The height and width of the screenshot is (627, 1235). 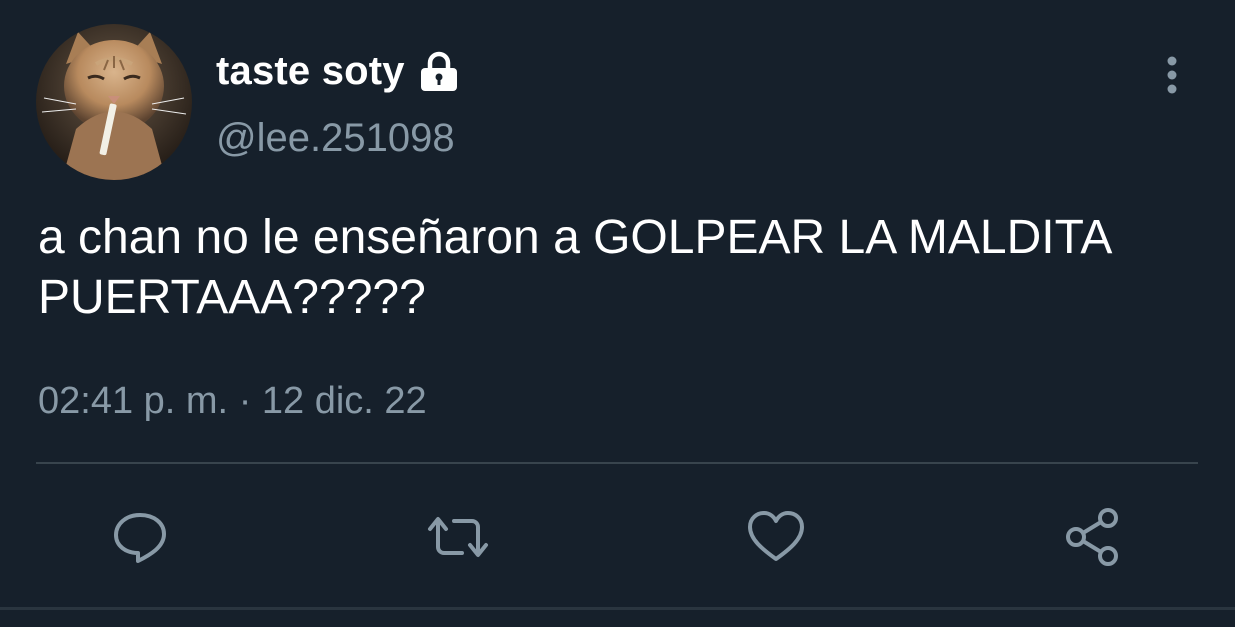 I want to click on retweet-button, so click(x=458, y=537).